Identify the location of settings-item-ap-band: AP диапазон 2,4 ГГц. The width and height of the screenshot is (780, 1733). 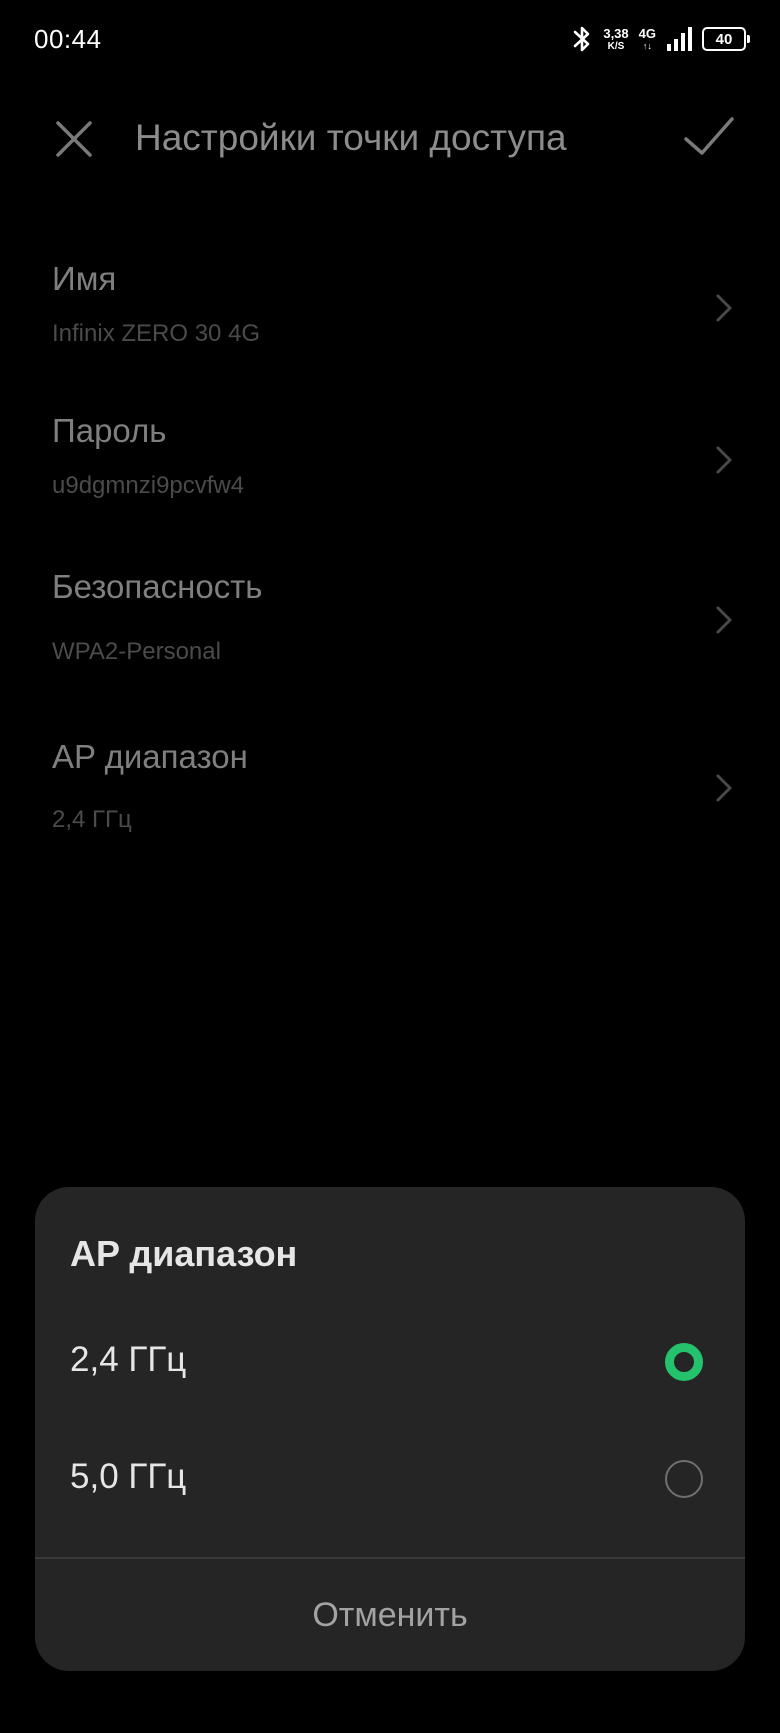
(390, 793).